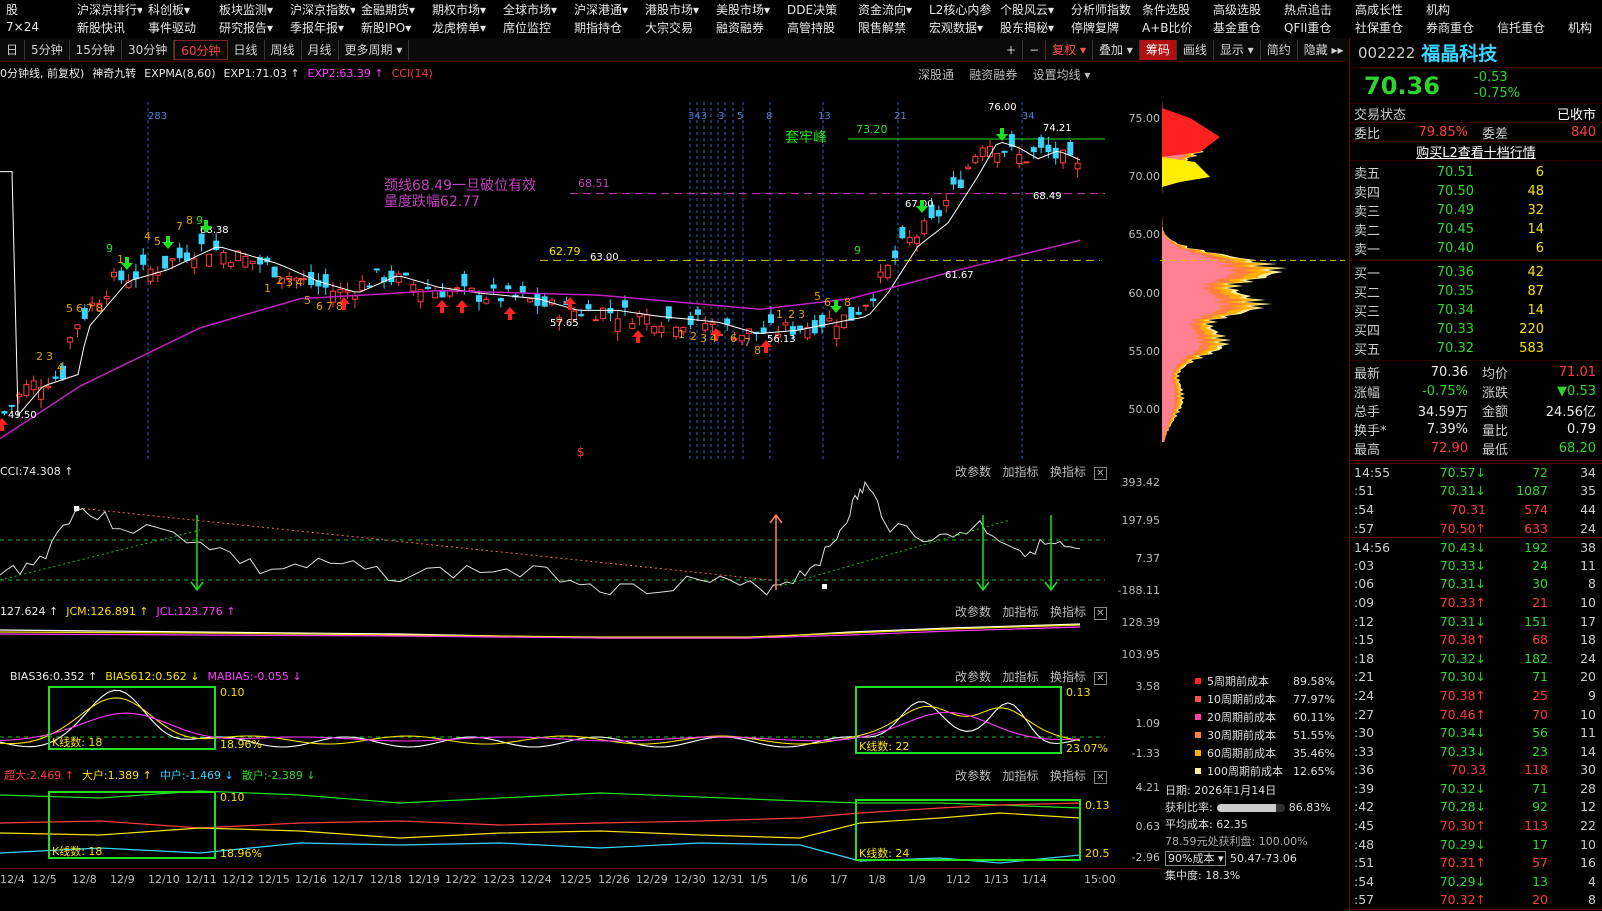 The width and height of the screenshot is (1602, 911). I want to click on menu-item: 高管持股, so click(816, 27).